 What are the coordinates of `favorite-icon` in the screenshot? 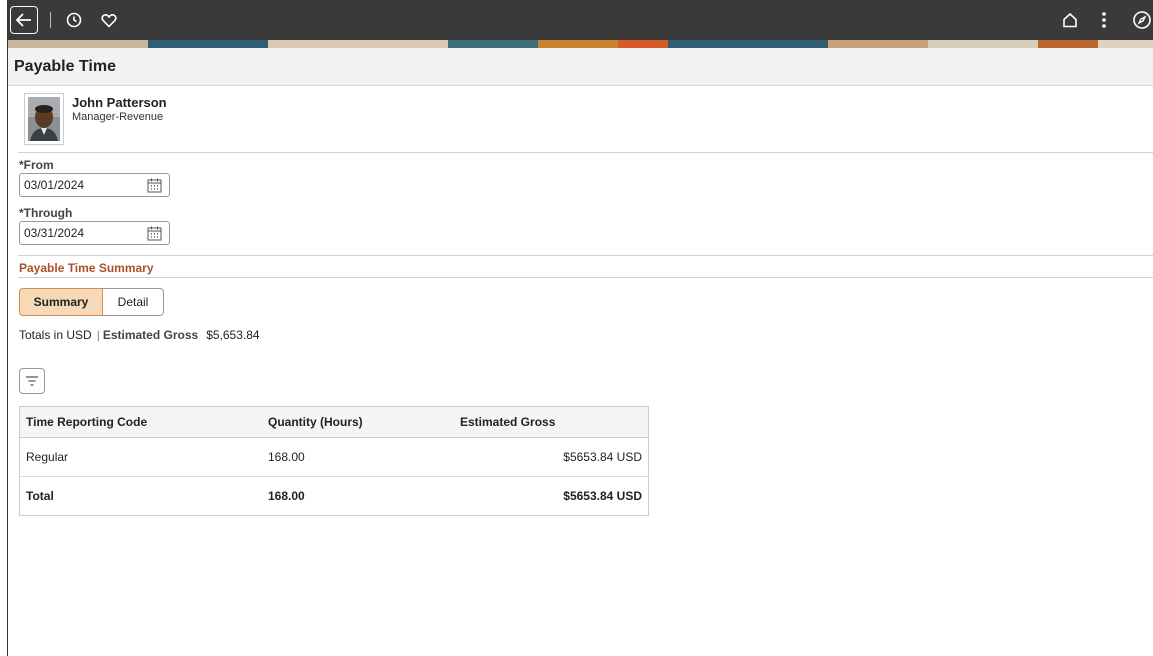 It's located at (109, 20).